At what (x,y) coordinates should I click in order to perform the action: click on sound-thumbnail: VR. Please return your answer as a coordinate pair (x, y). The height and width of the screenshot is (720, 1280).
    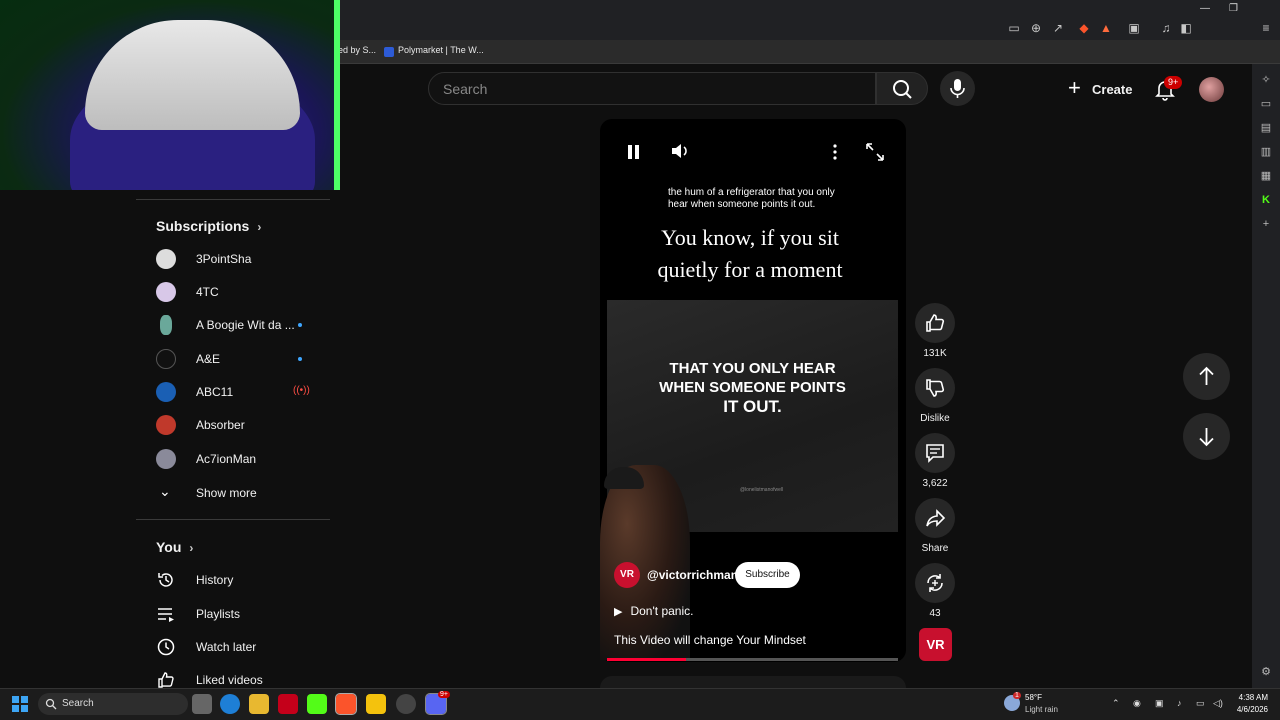
    Looking at the image, I should click on (935, 644).